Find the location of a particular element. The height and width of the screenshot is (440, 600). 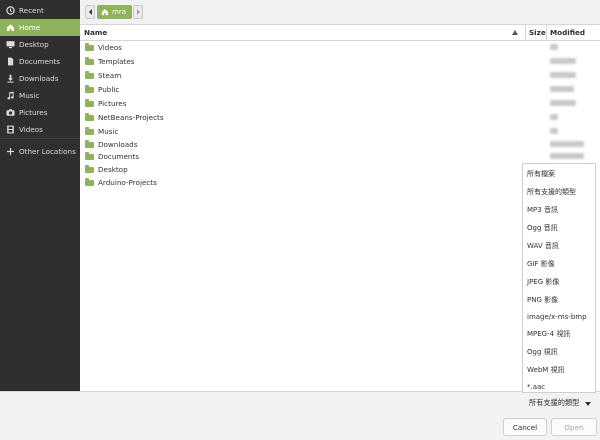

menu-item: 所有檔案 is located at coordinates (541, 174).